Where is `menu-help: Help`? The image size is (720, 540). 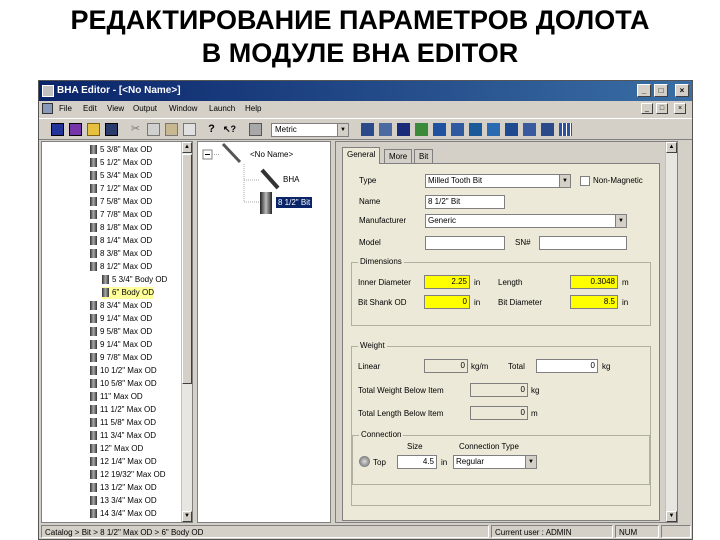
menu-help: Help is located at coordinates (253, 108).